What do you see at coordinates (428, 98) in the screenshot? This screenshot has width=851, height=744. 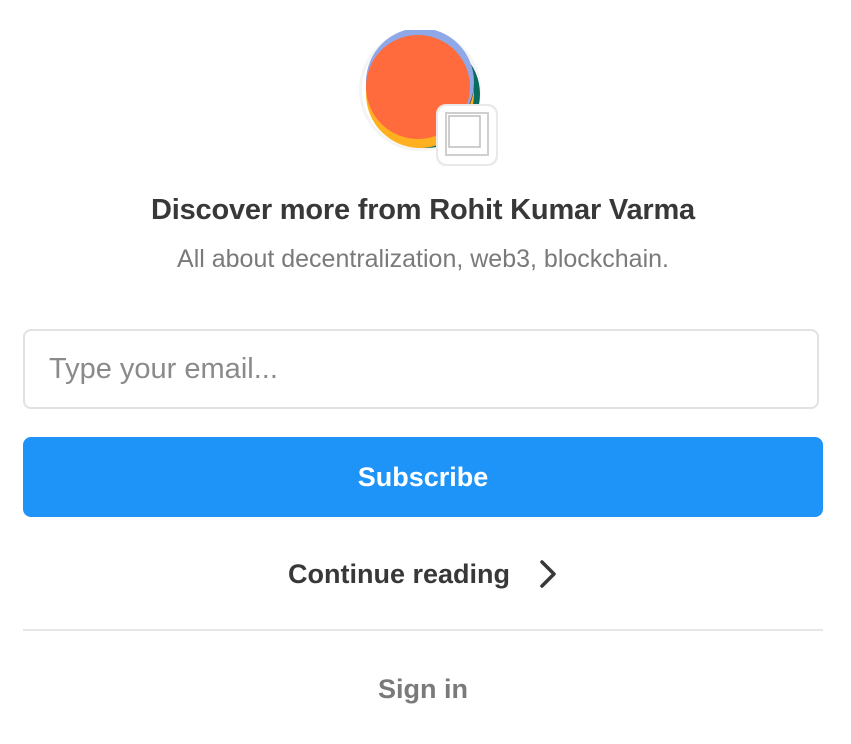 I see `publication-logo` at bounding box center [428, 98].